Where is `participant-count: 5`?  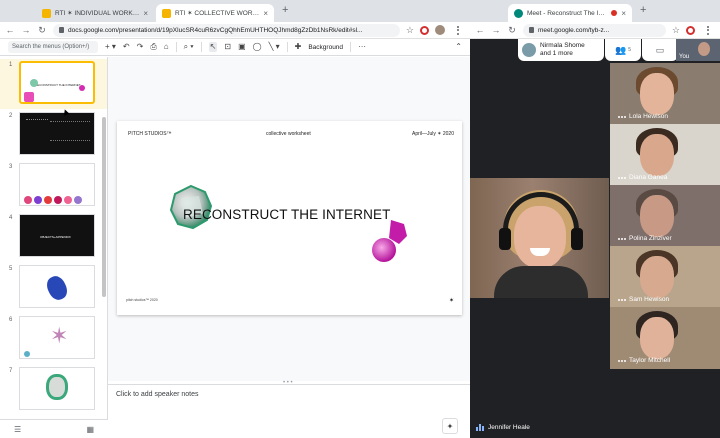 participant-count: 5 is located at coordinates (629, 50).